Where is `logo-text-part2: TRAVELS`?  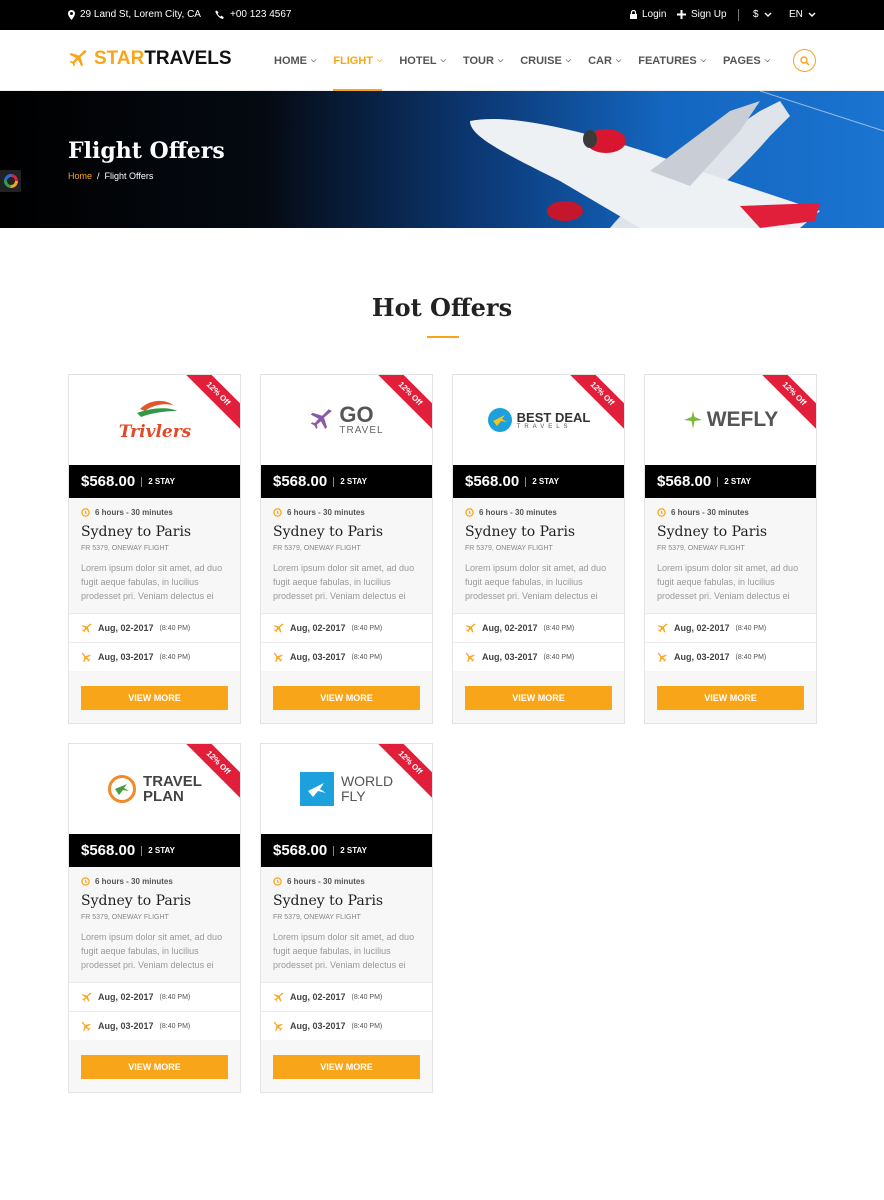
logo-text-part2: TRAVELS is located at coordinates (188, 58).